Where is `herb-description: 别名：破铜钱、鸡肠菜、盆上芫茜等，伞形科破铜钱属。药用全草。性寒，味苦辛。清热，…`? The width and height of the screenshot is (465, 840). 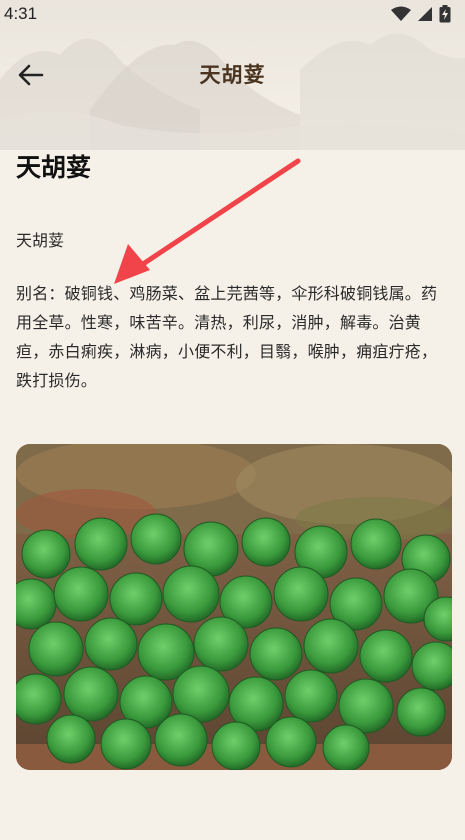
herb-description: 别名：破铜钱、鸡肠菜、盆上芫茜等，伞形科破铜钱属。药用全草。性寒，味苦辛。清热，… is located at coordinates (227, 337).